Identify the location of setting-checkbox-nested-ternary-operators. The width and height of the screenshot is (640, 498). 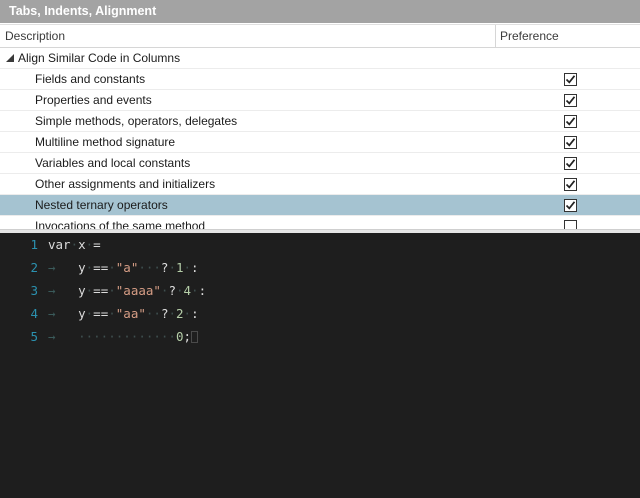
(570, 205).